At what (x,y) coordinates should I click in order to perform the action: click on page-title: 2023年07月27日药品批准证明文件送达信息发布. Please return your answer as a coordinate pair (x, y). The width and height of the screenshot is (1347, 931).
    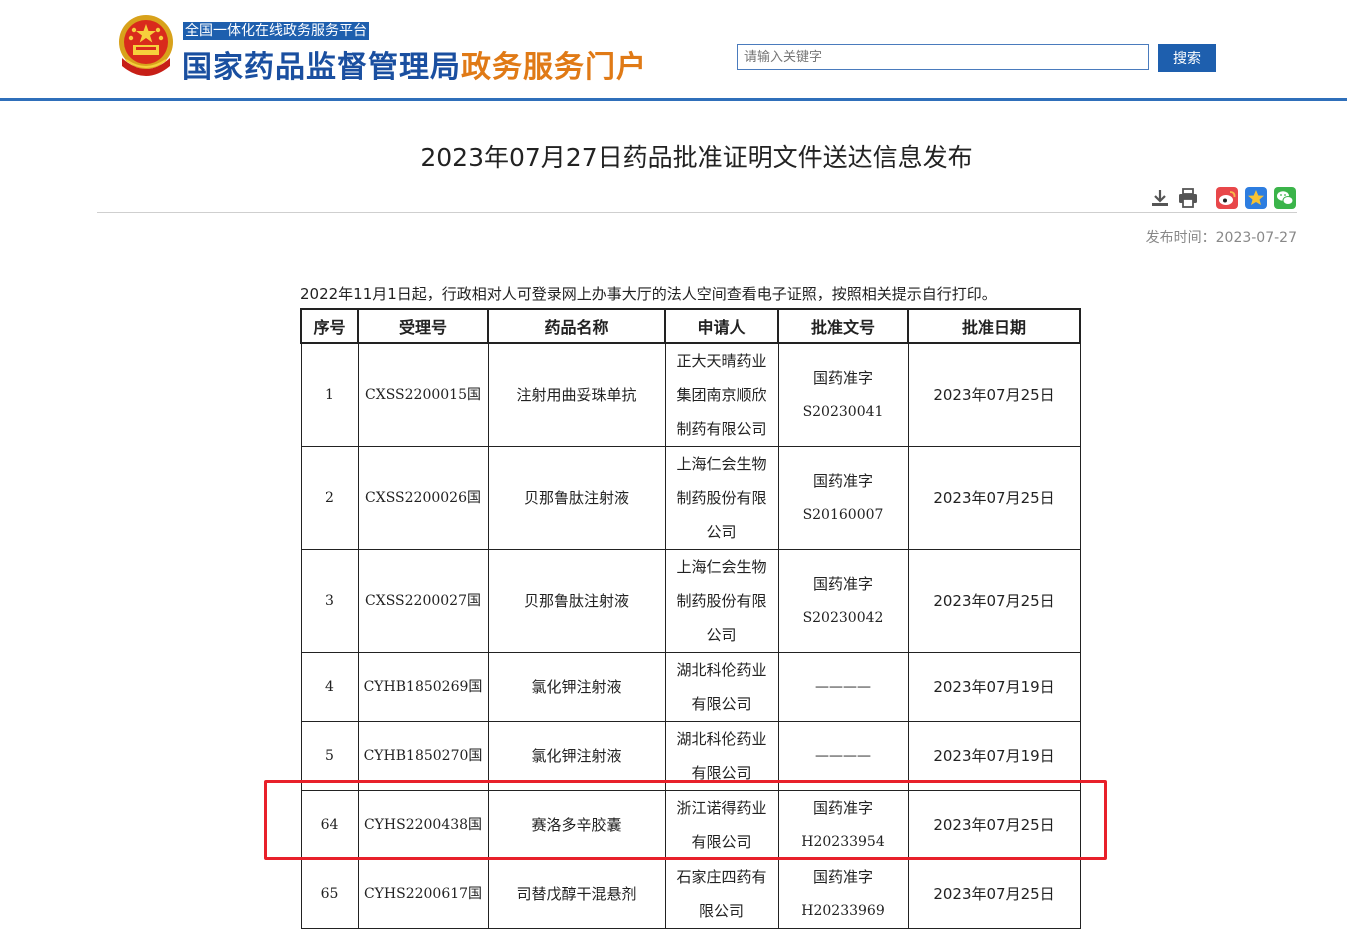
    Looking at the image, I should click on (696, 157).